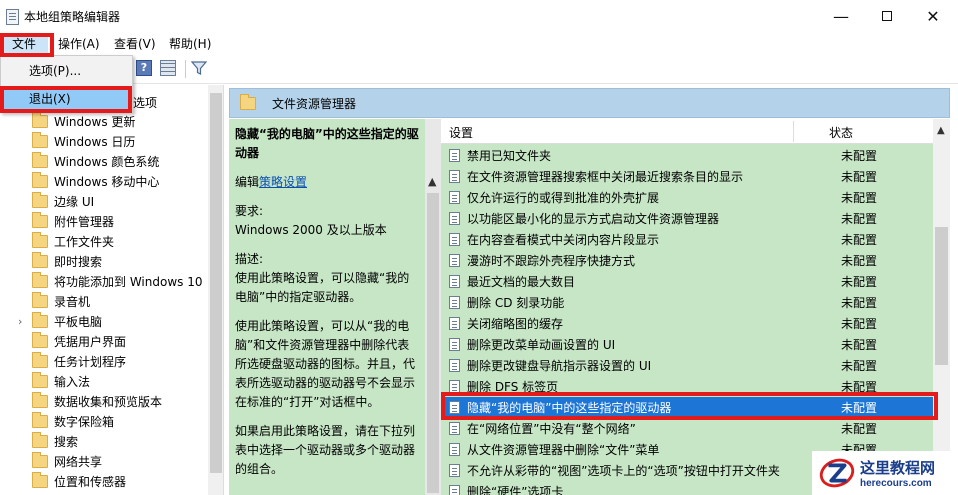 The image size is (958, 495). I want to click on table-row: 删除更改键盘导航指示器设置的 UI 未配置, so click(687, 365).